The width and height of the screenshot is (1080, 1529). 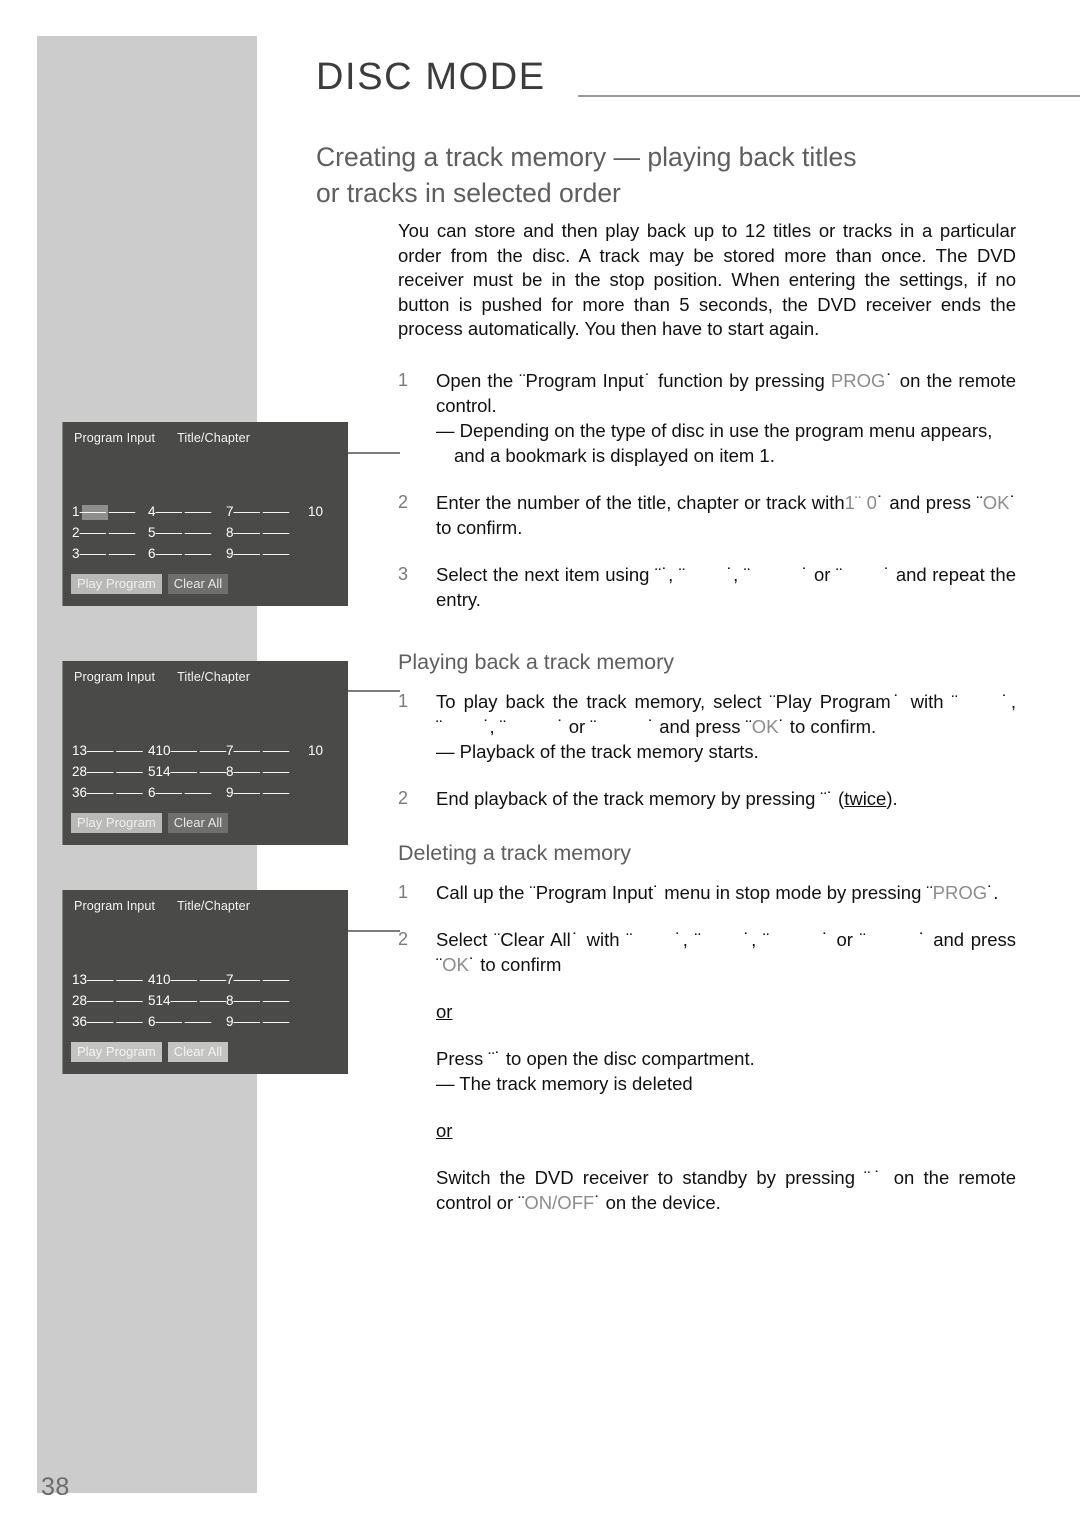 I want to click on step-text-b: )., so click(x=892, y=798).